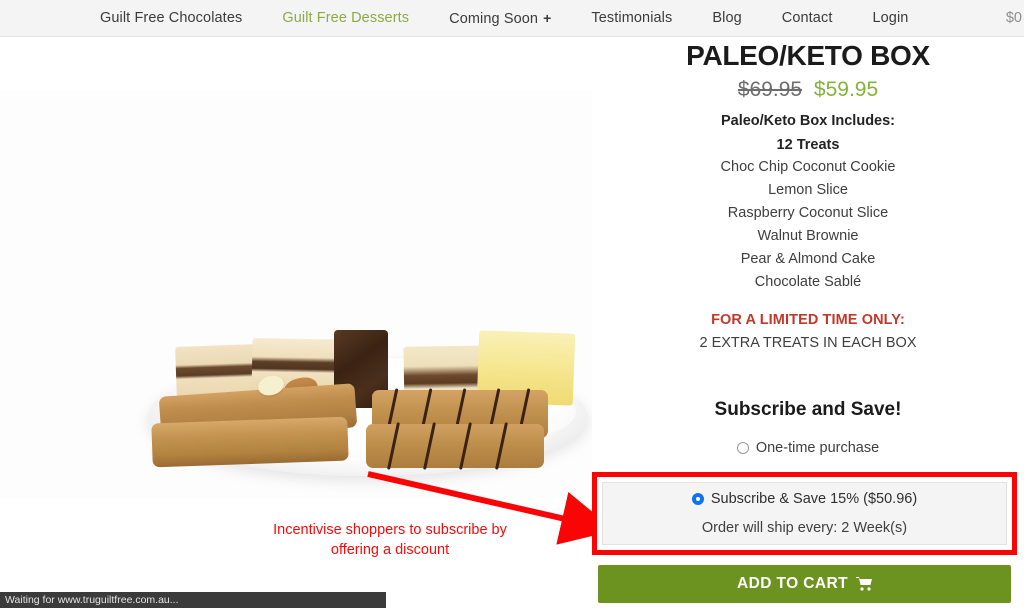 The width and height of the screenshot is (1024, 608). I want to click on nav-item-label: Testimonials, so click(632, 18).